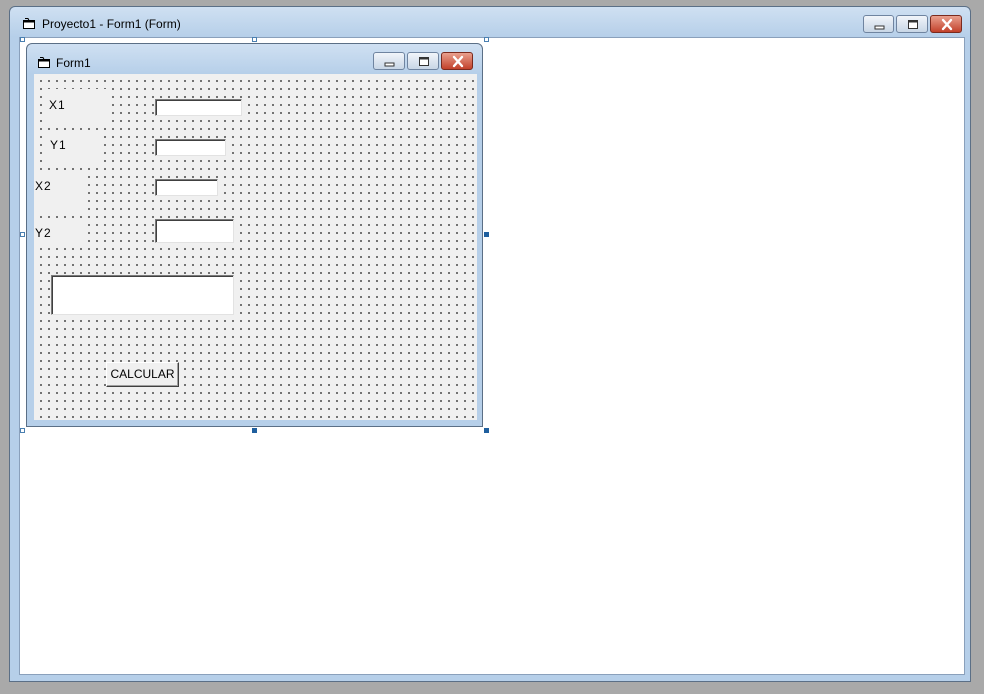 Image resolution: width=984 pixels, height=694 pixels. I want to click on designer-title: Proyecto1 - Form1 (Form), so click(111, 24).